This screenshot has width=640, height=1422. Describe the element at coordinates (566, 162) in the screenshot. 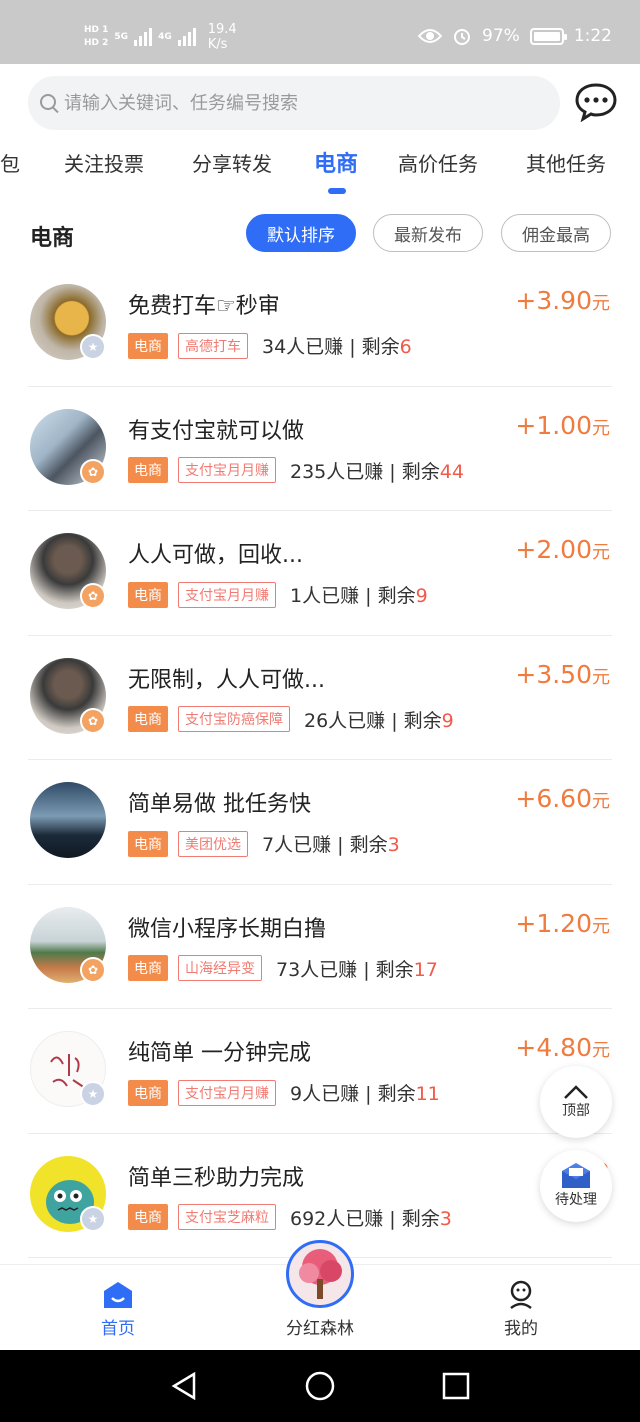

I see `tab-other: 其他任务` at that location.